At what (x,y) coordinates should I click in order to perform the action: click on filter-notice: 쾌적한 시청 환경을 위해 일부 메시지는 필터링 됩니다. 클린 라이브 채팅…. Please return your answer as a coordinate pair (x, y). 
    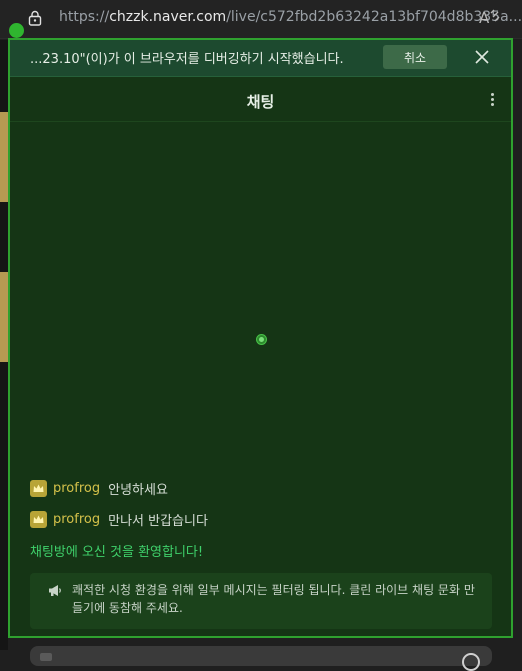
    Looking at the image, I should click on (261, 601).